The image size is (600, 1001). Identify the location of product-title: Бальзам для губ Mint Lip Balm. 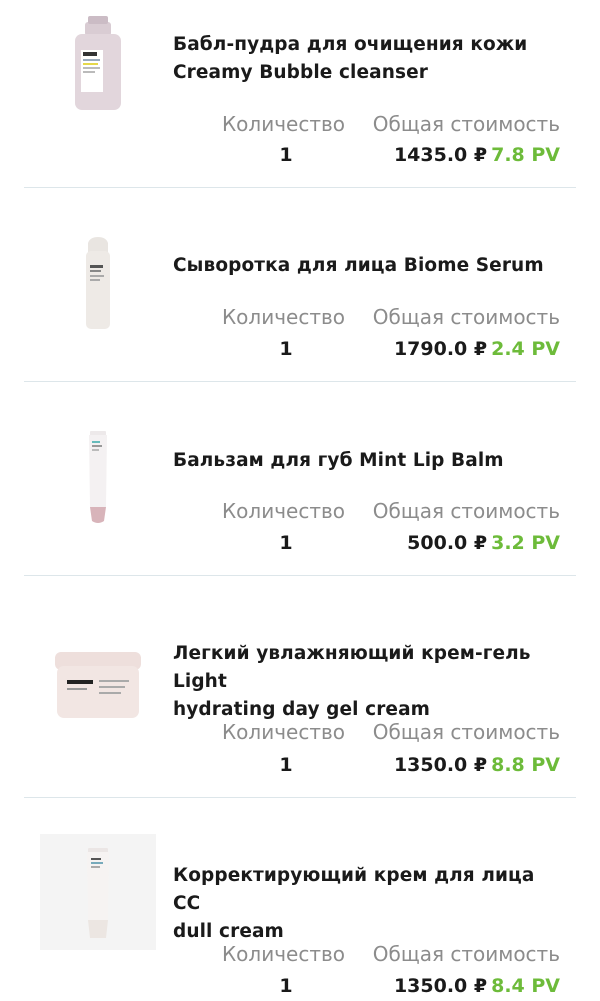
(368, 461).